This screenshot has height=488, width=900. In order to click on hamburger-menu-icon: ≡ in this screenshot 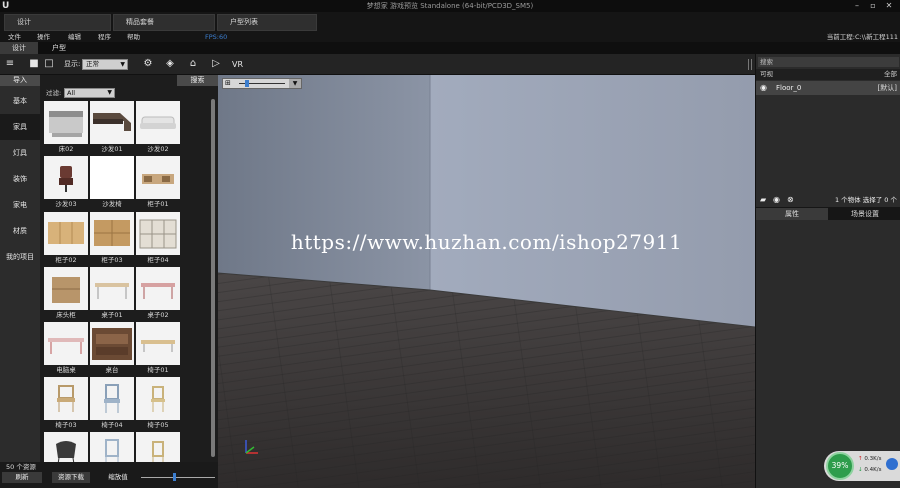, I will do `click(10, 64)`.